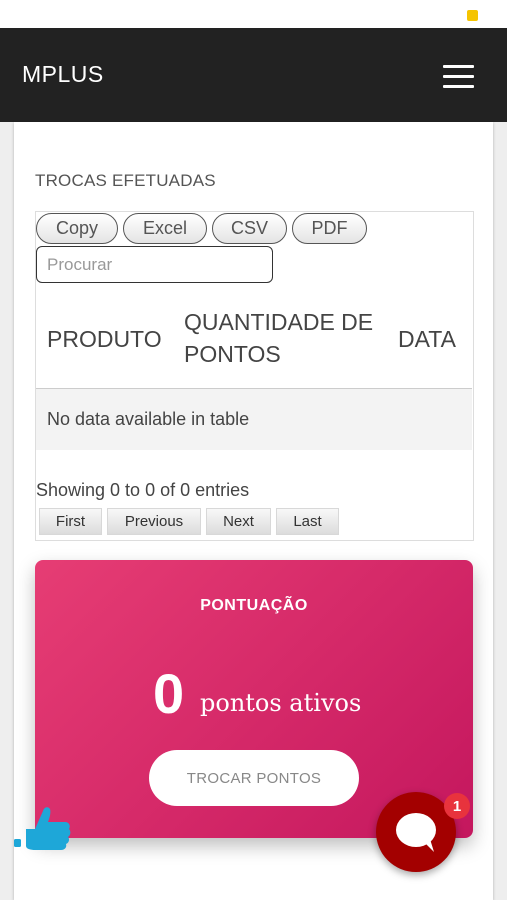  Describe the element at coordinates (281, 703) in the screenshot. I see `score-unit: pontos ativos` at that location.